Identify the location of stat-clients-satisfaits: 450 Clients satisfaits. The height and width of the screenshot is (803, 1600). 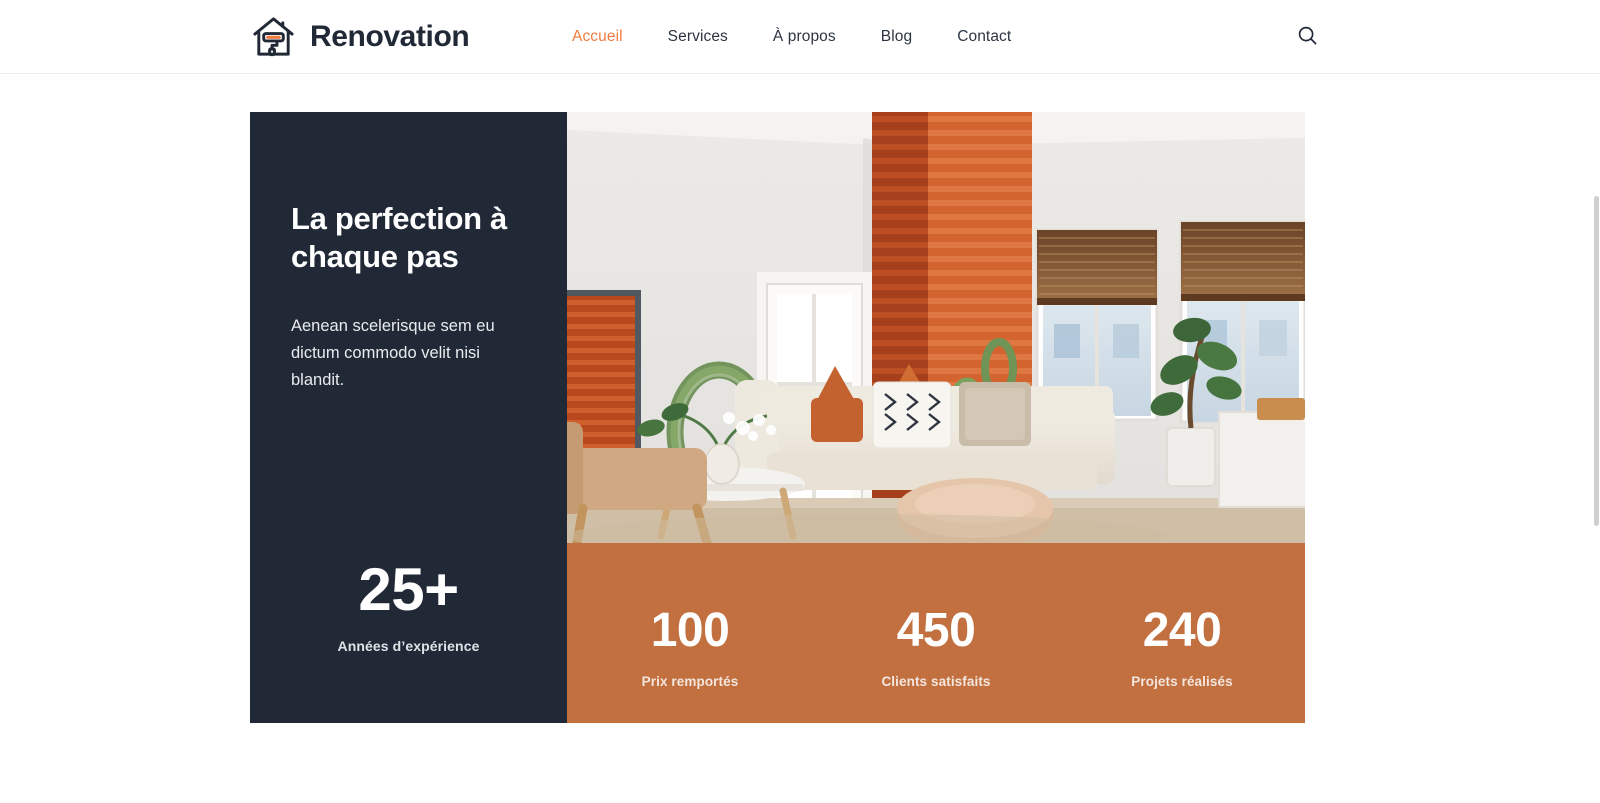
(936, 647).